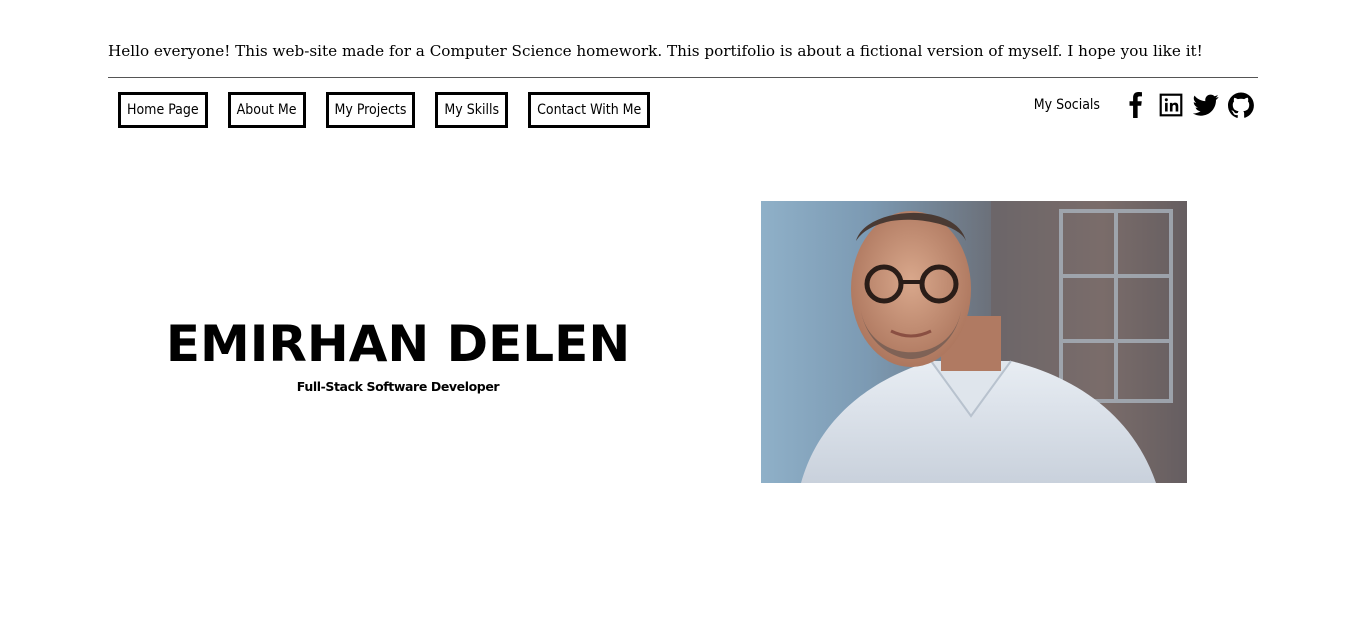  Describe the element at coordinates (589, 110) in the screenshot. I see `nav-contact-button: Contact With Me` at that location.